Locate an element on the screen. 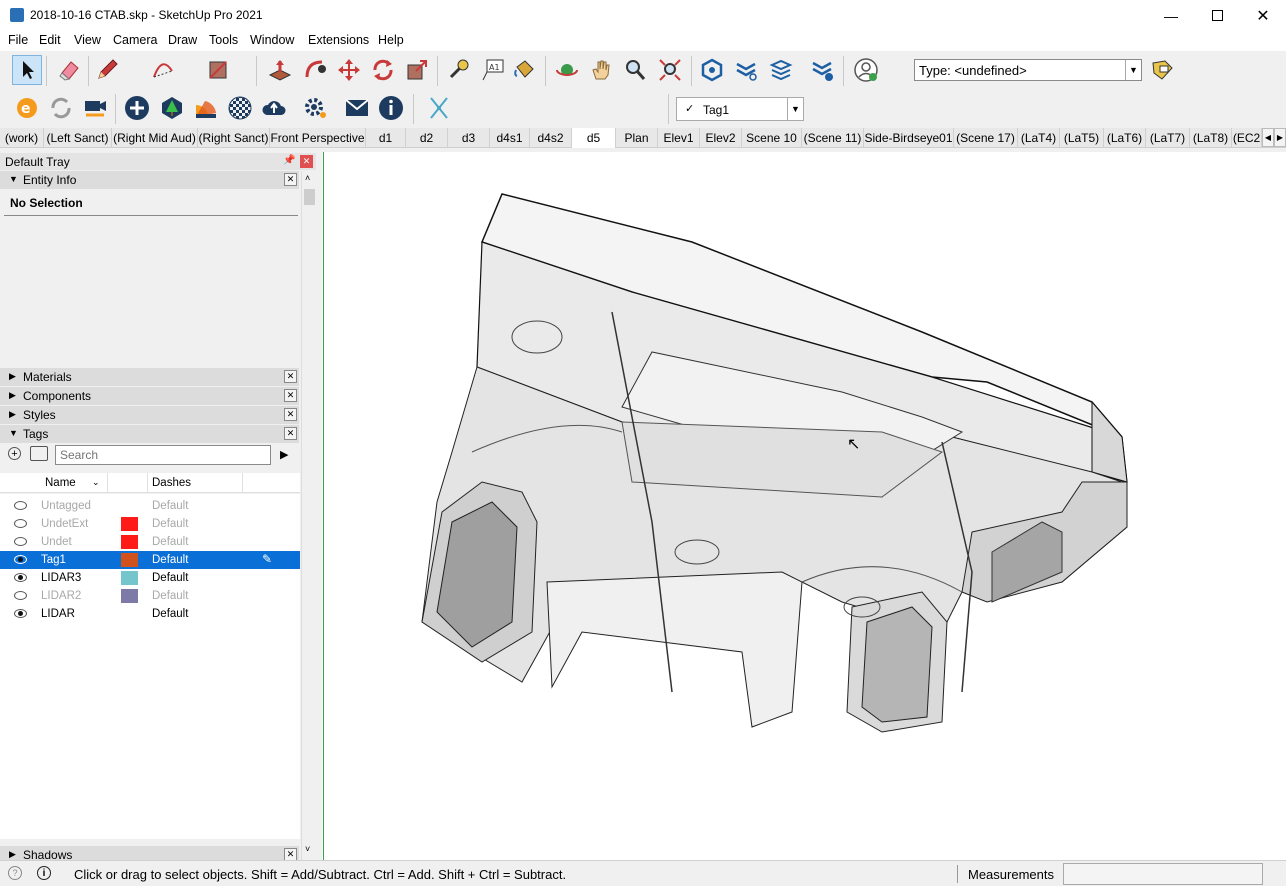 The image size is (1286, 886). scrollbar-thumb is located at coordinates (309, 197).